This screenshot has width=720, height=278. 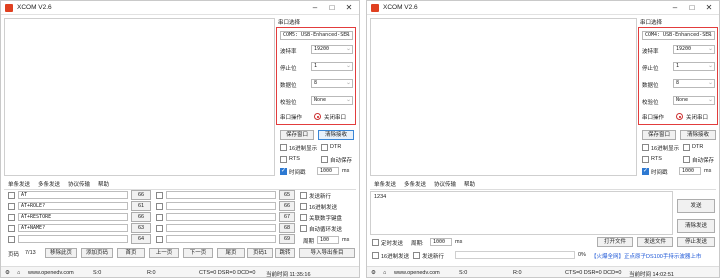 What do you see at coordinates (164, 253) in the screenshot?
I see `prev-page-button: 上一页` at bounding box center [164, 253].